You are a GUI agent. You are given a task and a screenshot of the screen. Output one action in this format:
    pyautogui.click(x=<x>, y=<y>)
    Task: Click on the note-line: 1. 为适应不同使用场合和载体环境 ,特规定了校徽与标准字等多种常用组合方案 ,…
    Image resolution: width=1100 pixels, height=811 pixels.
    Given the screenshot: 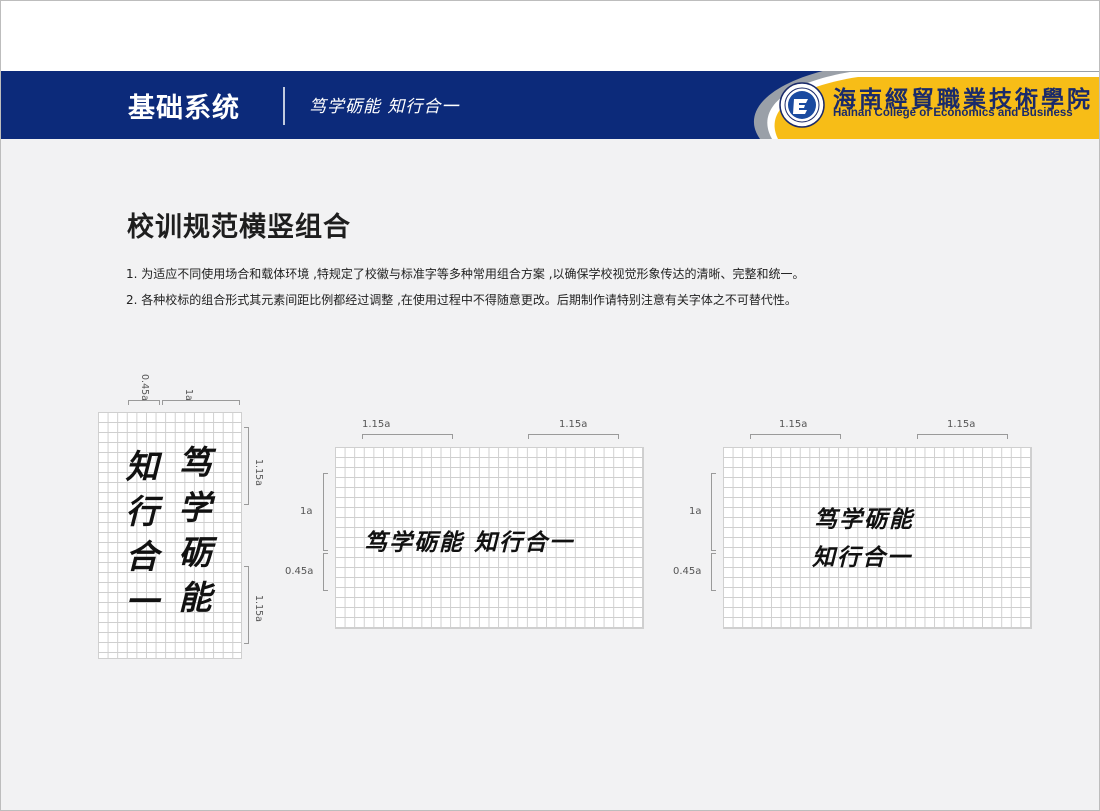 What is the action you would take?
    pyautogui.click(x=465, y=274)
    